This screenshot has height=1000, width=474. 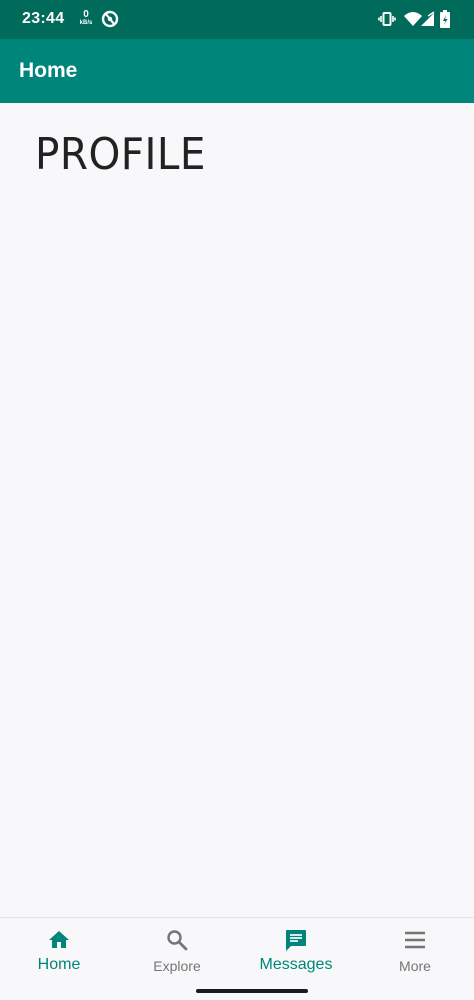 What do you see at coordinates (237, 71) in the screenshot?
I see `app-bar: Home` at bounding box center [237, 71].